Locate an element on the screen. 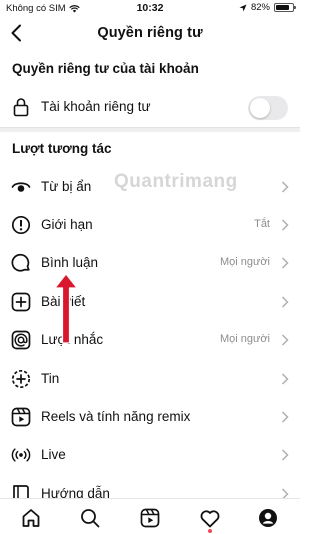 The image size is (320, 534). story-icon is located at coordinates (21, 379).